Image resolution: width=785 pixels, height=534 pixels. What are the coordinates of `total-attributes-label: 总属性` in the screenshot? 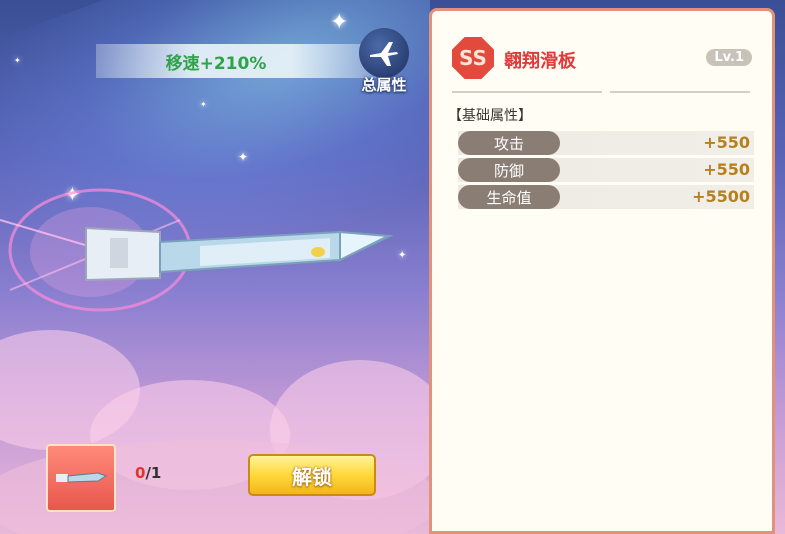 It's located at (384, 85).